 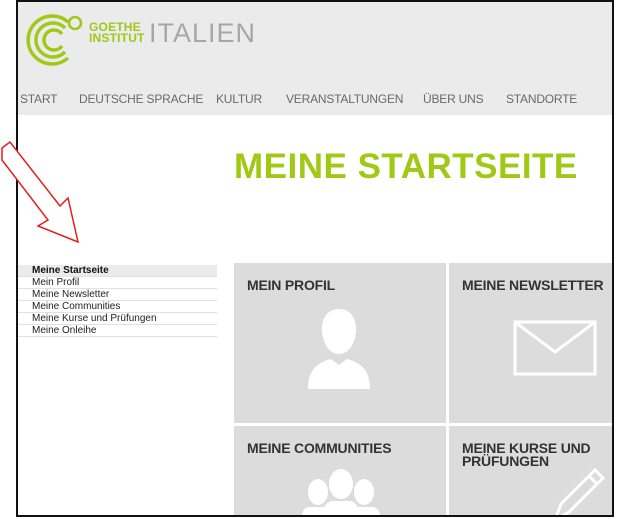 I want to click on person-icon, so click(x=339, y=349).